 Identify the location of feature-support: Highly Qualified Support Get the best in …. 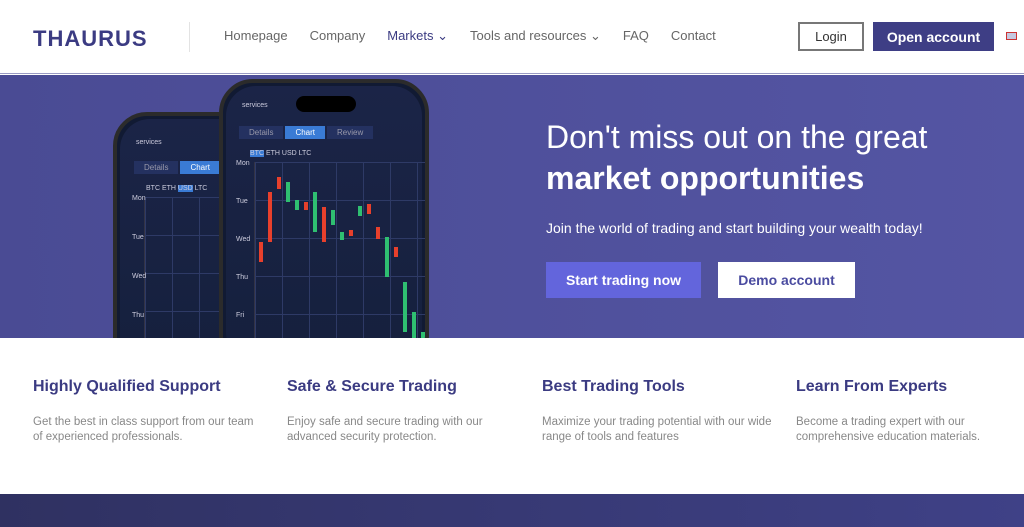
(148, 411).